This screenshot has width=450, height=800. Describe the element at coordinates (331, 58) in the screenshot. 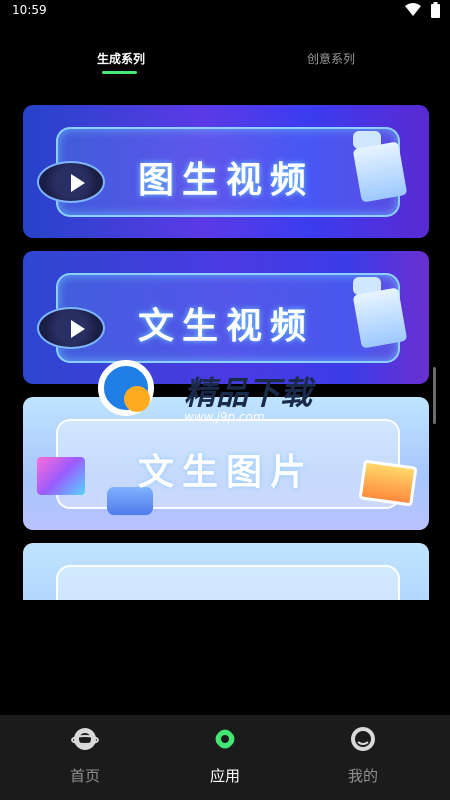

I see `tab-creative-series: 创意系列` at that location.